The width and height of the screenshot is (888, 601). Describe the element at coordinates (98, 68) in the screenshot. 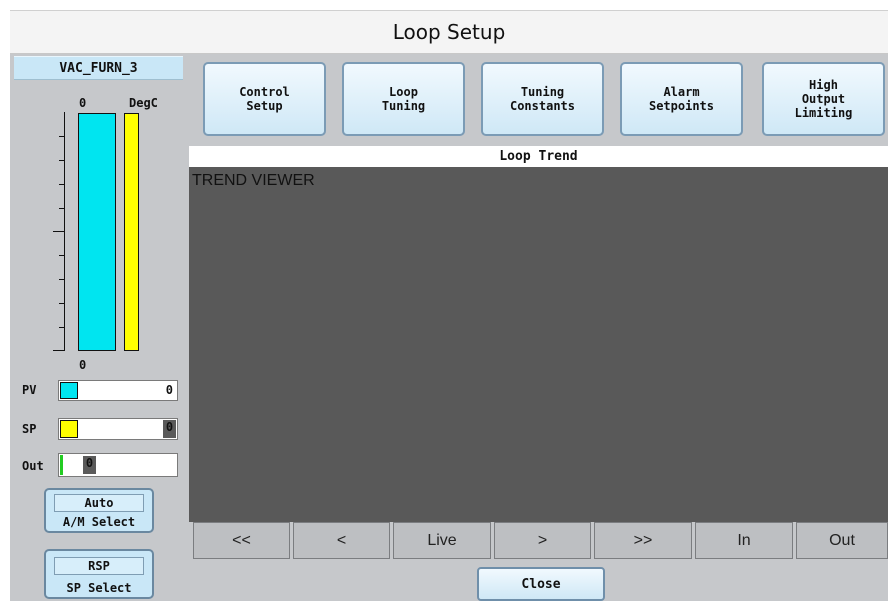

I see `loop-name: VAC_FURN_3` at that location.